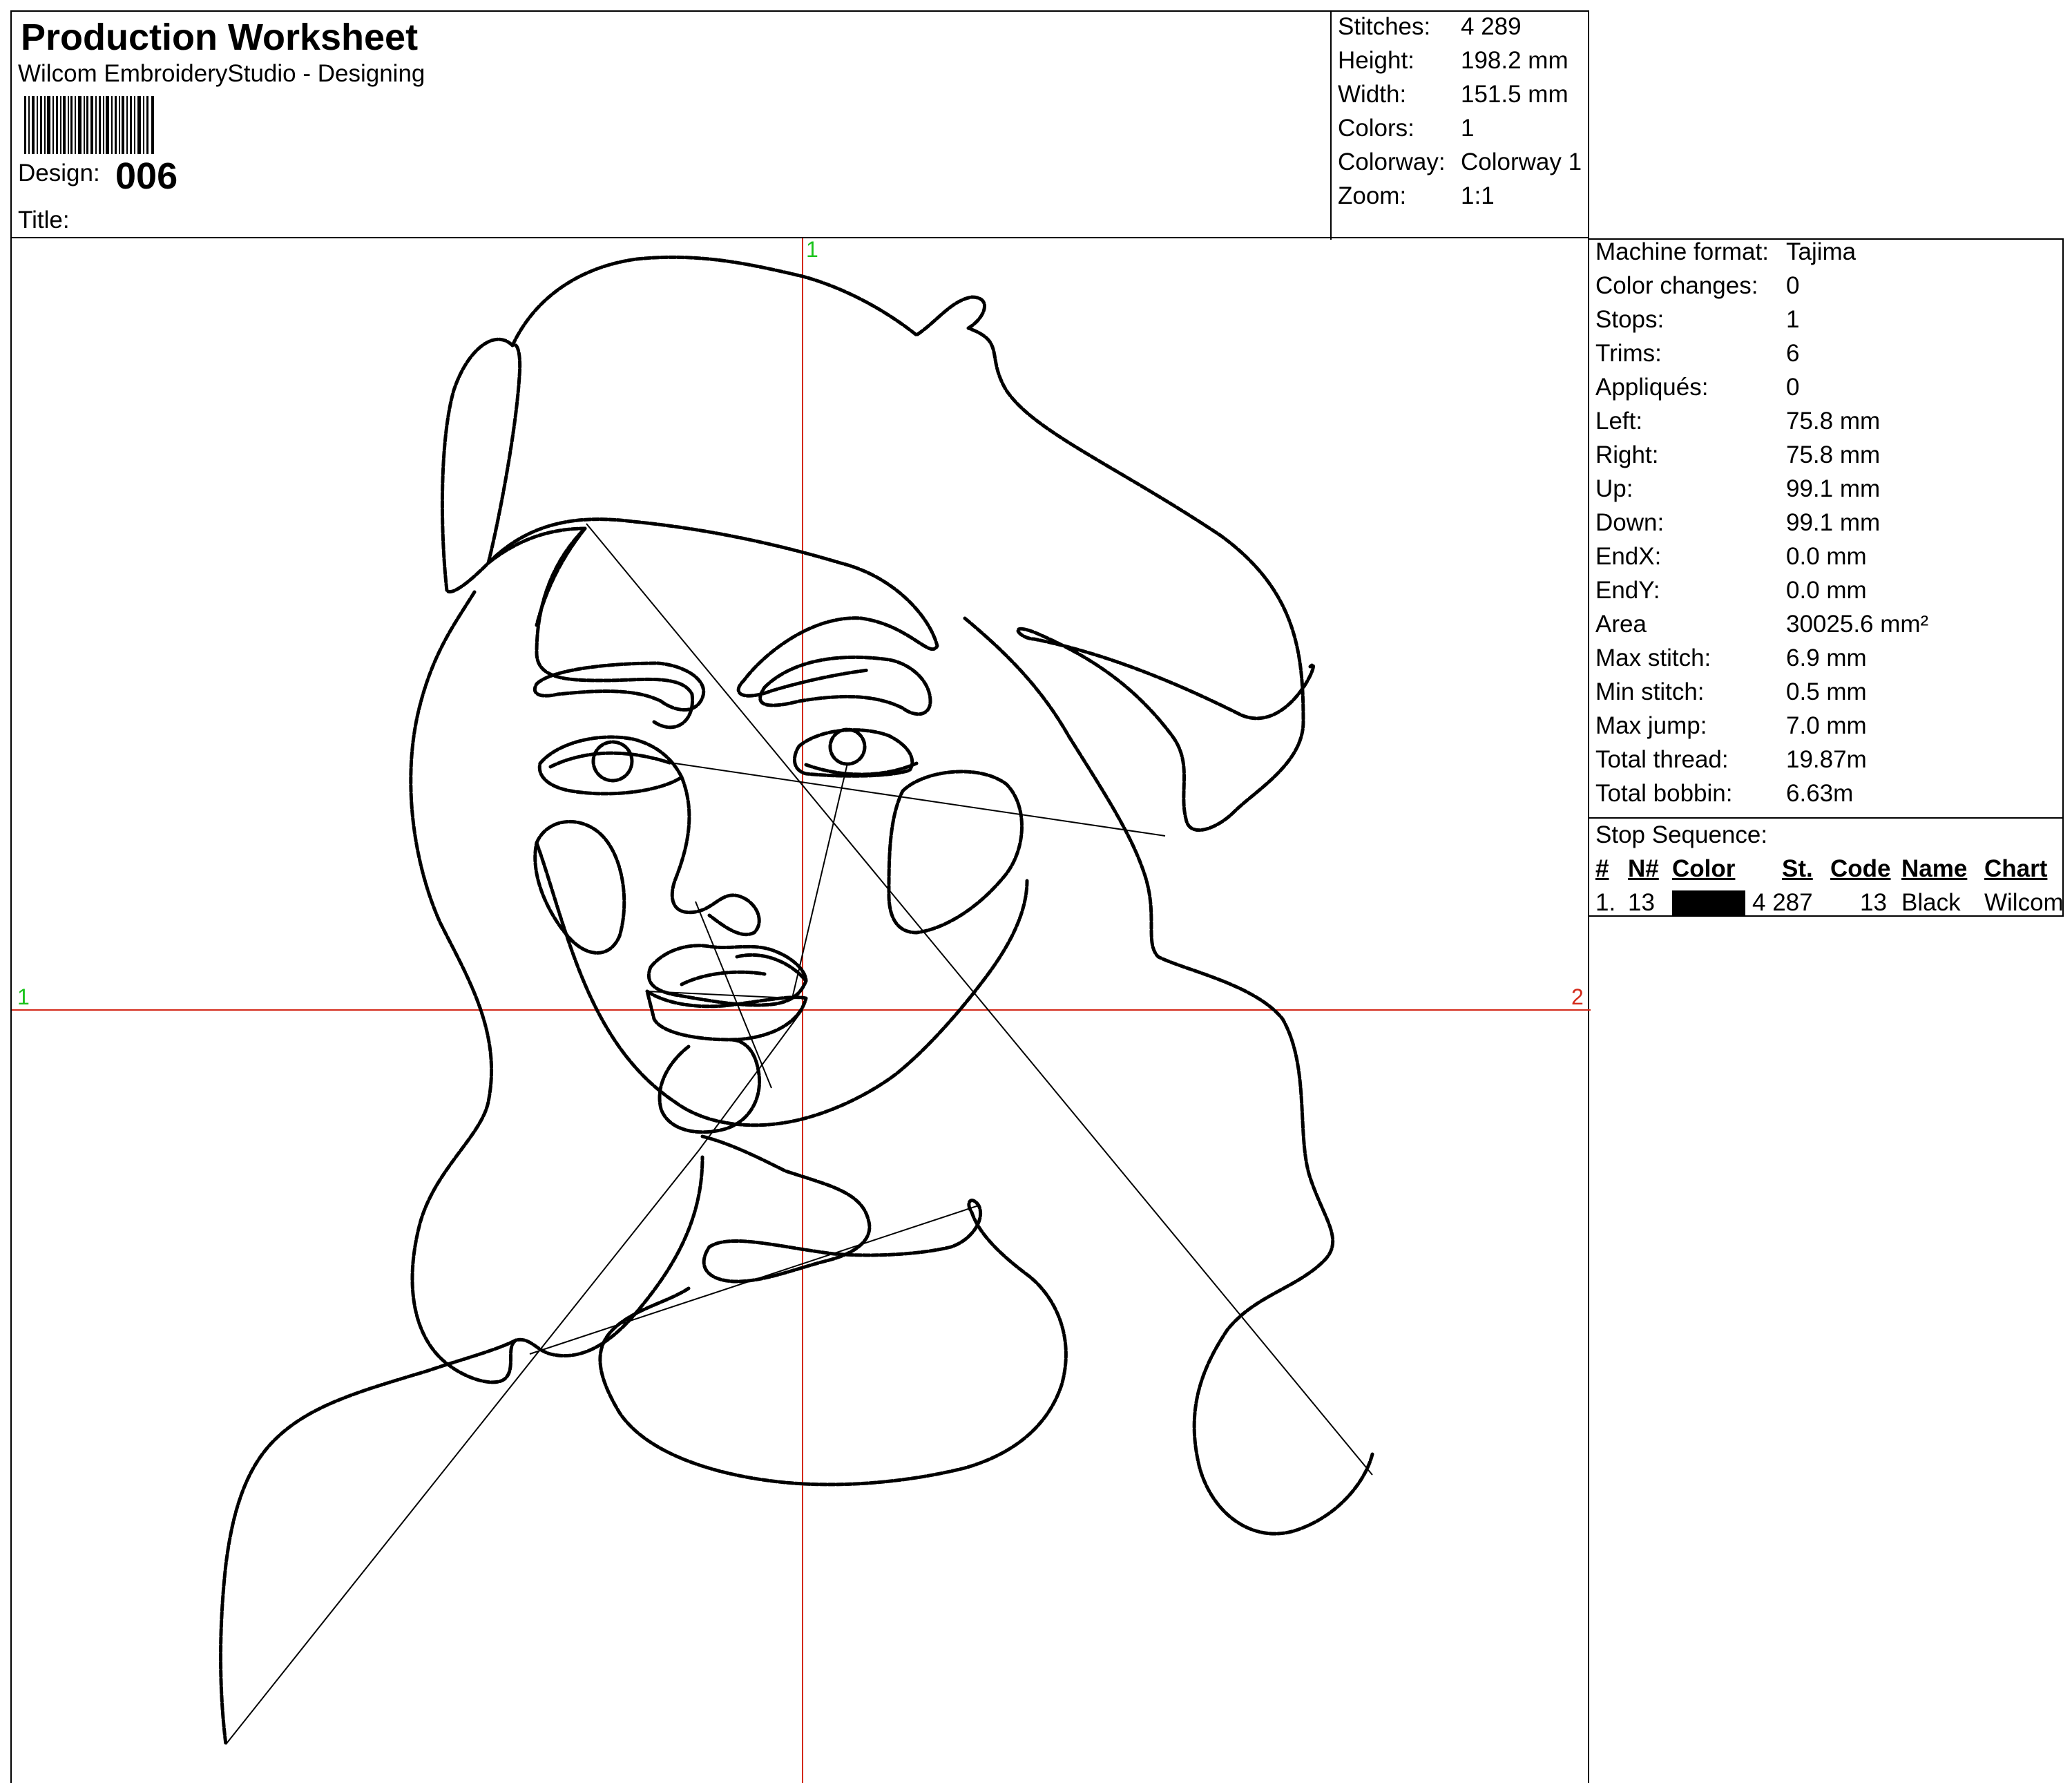  Describe the element at coordinates (481, 466) in the screenshot. I see `hair-left-loop-path` at that location.